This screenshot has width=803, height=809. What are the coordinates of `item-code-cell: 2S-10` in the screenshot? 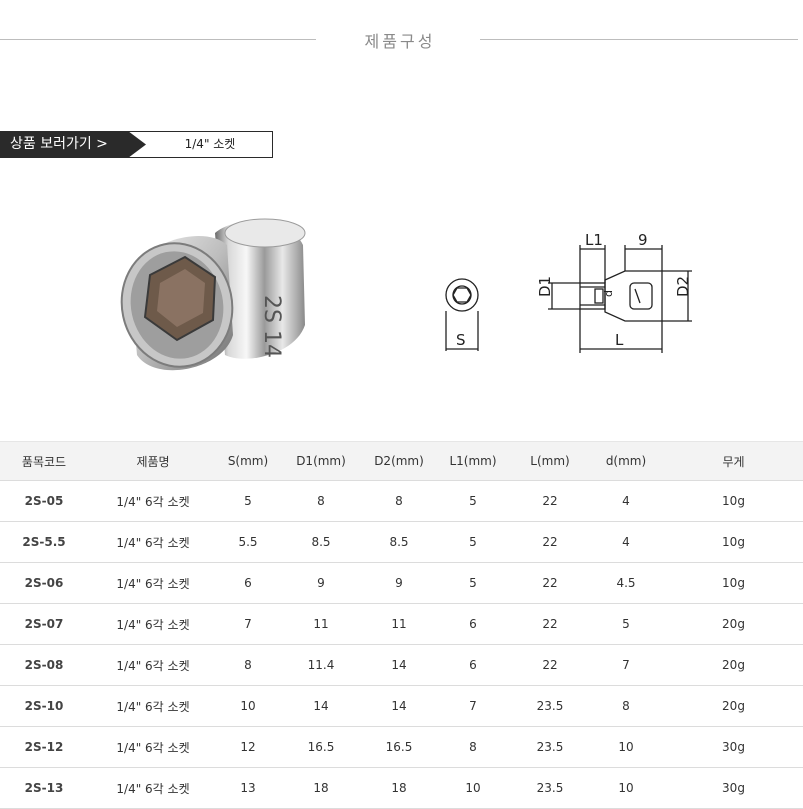 It's located at (44, 706).